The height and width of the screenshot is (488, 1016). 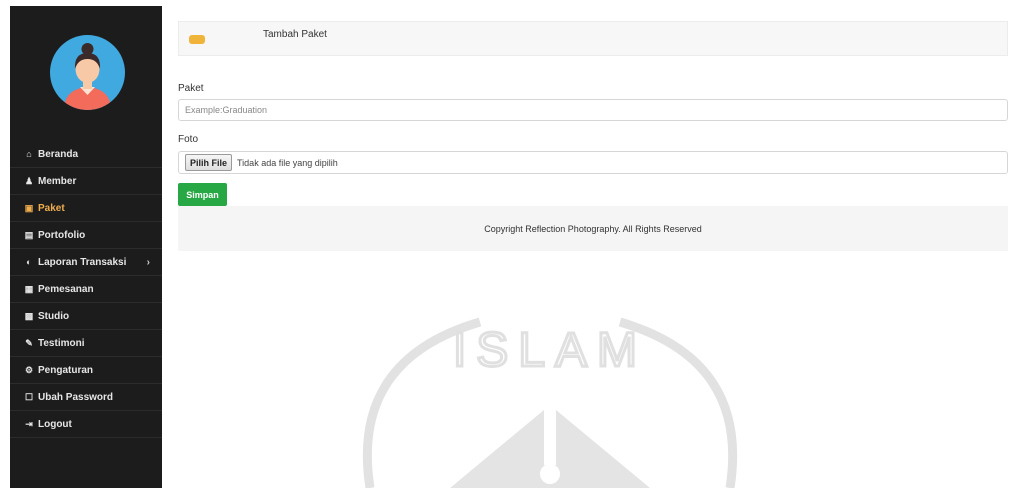 What do you see at coordinates (55, 424) in the screenshot?
I see `sidebar-item-label: Logout` at bounding box center [55, 424].